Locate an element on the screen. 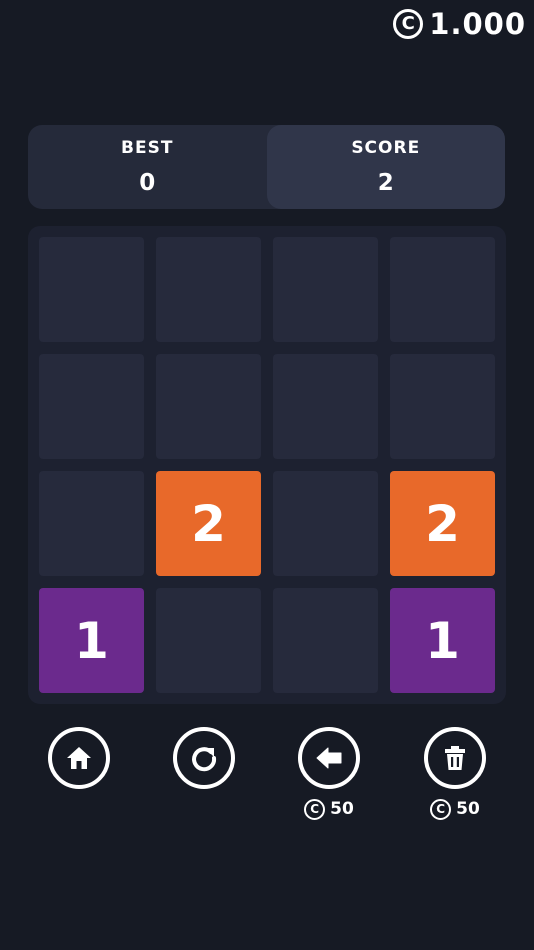 The image size is (534, 950). undo-cost-value: 50 is located at coordinates (342, 809).